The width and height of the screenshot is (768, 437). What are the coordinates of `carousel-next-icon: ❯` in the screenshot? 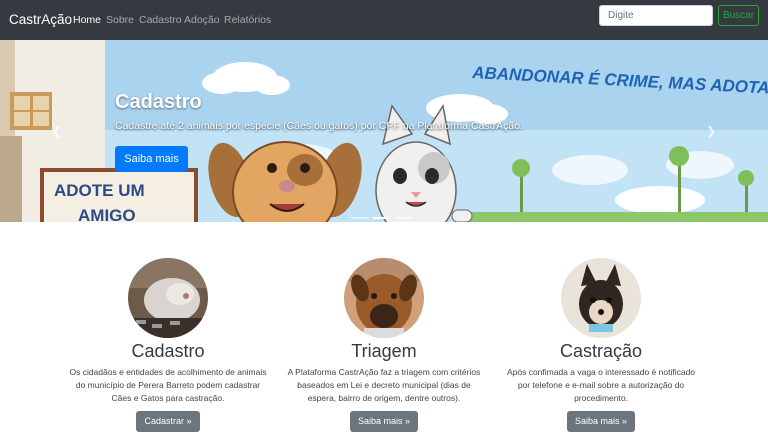 It's located at (711, 131).